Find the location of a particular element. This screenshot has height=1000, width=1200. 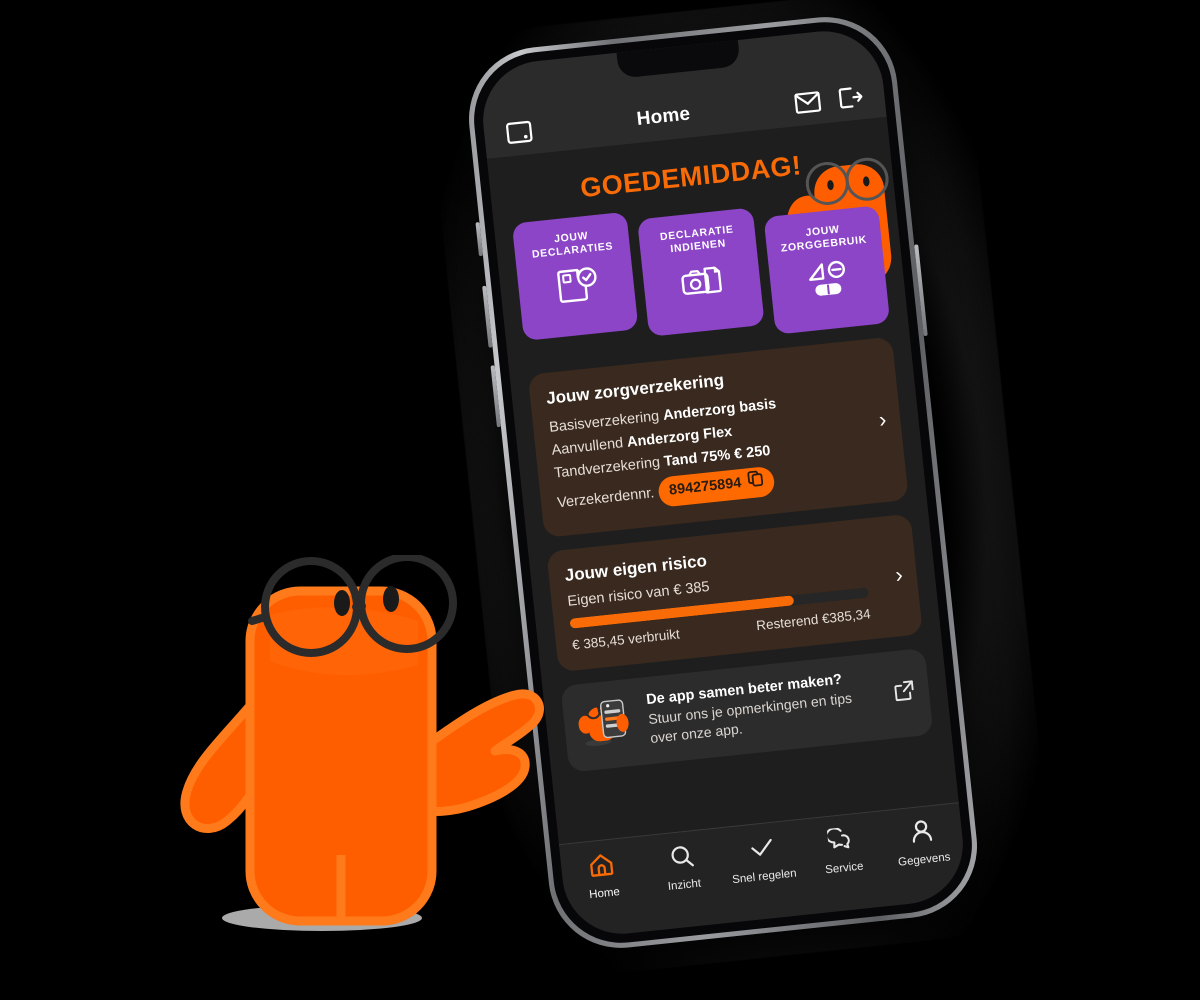

tab-label: Service is located at coordinates (844, 868).